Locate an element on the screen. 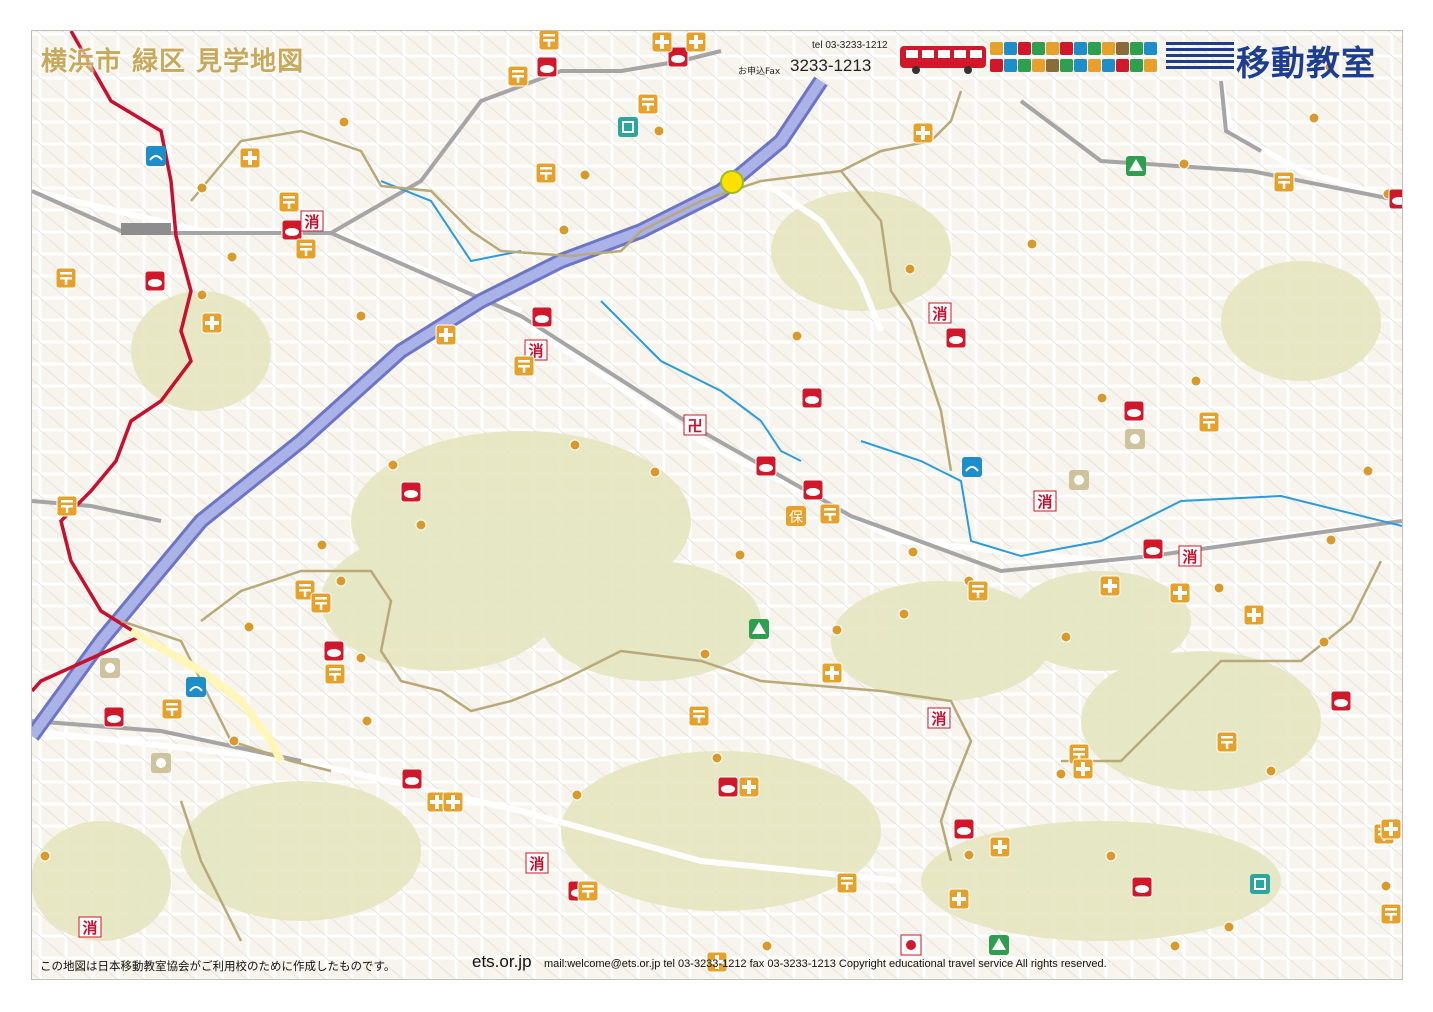  nursery-icon: 保 is located at coordinates (796, 516).